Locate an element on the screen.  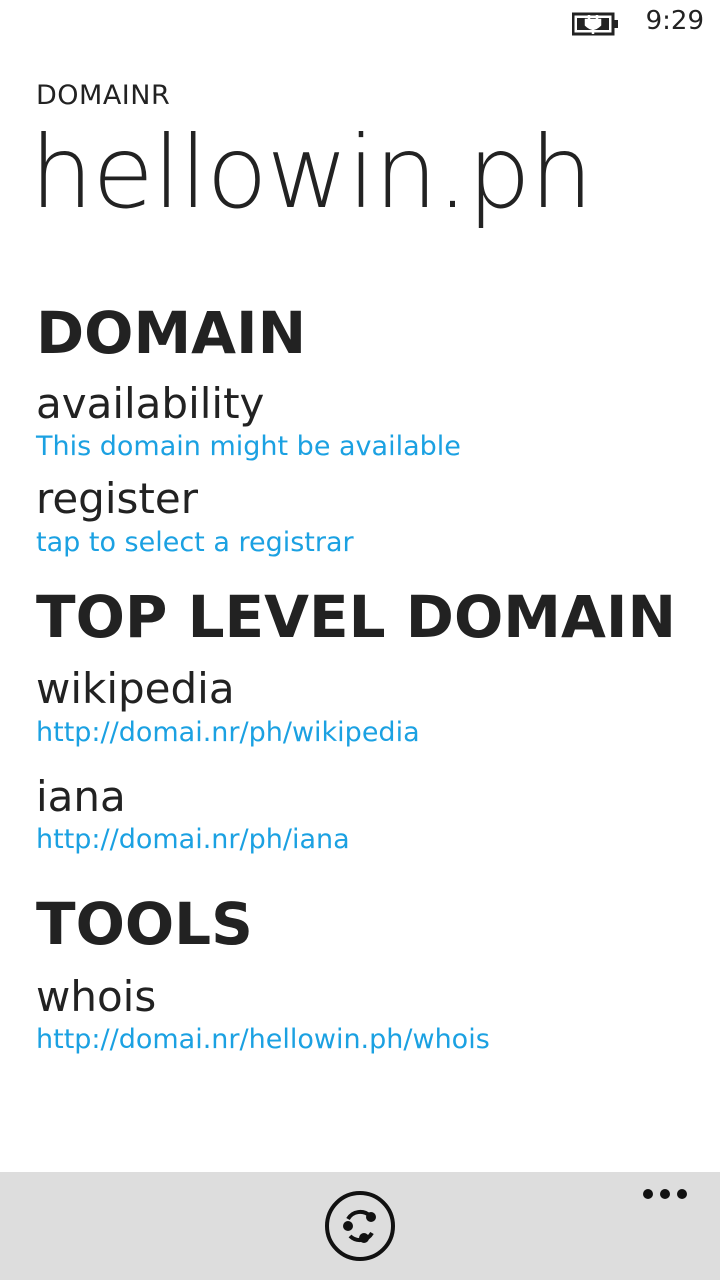
section-header: DOMAIN is located at coordinates (171, 333).